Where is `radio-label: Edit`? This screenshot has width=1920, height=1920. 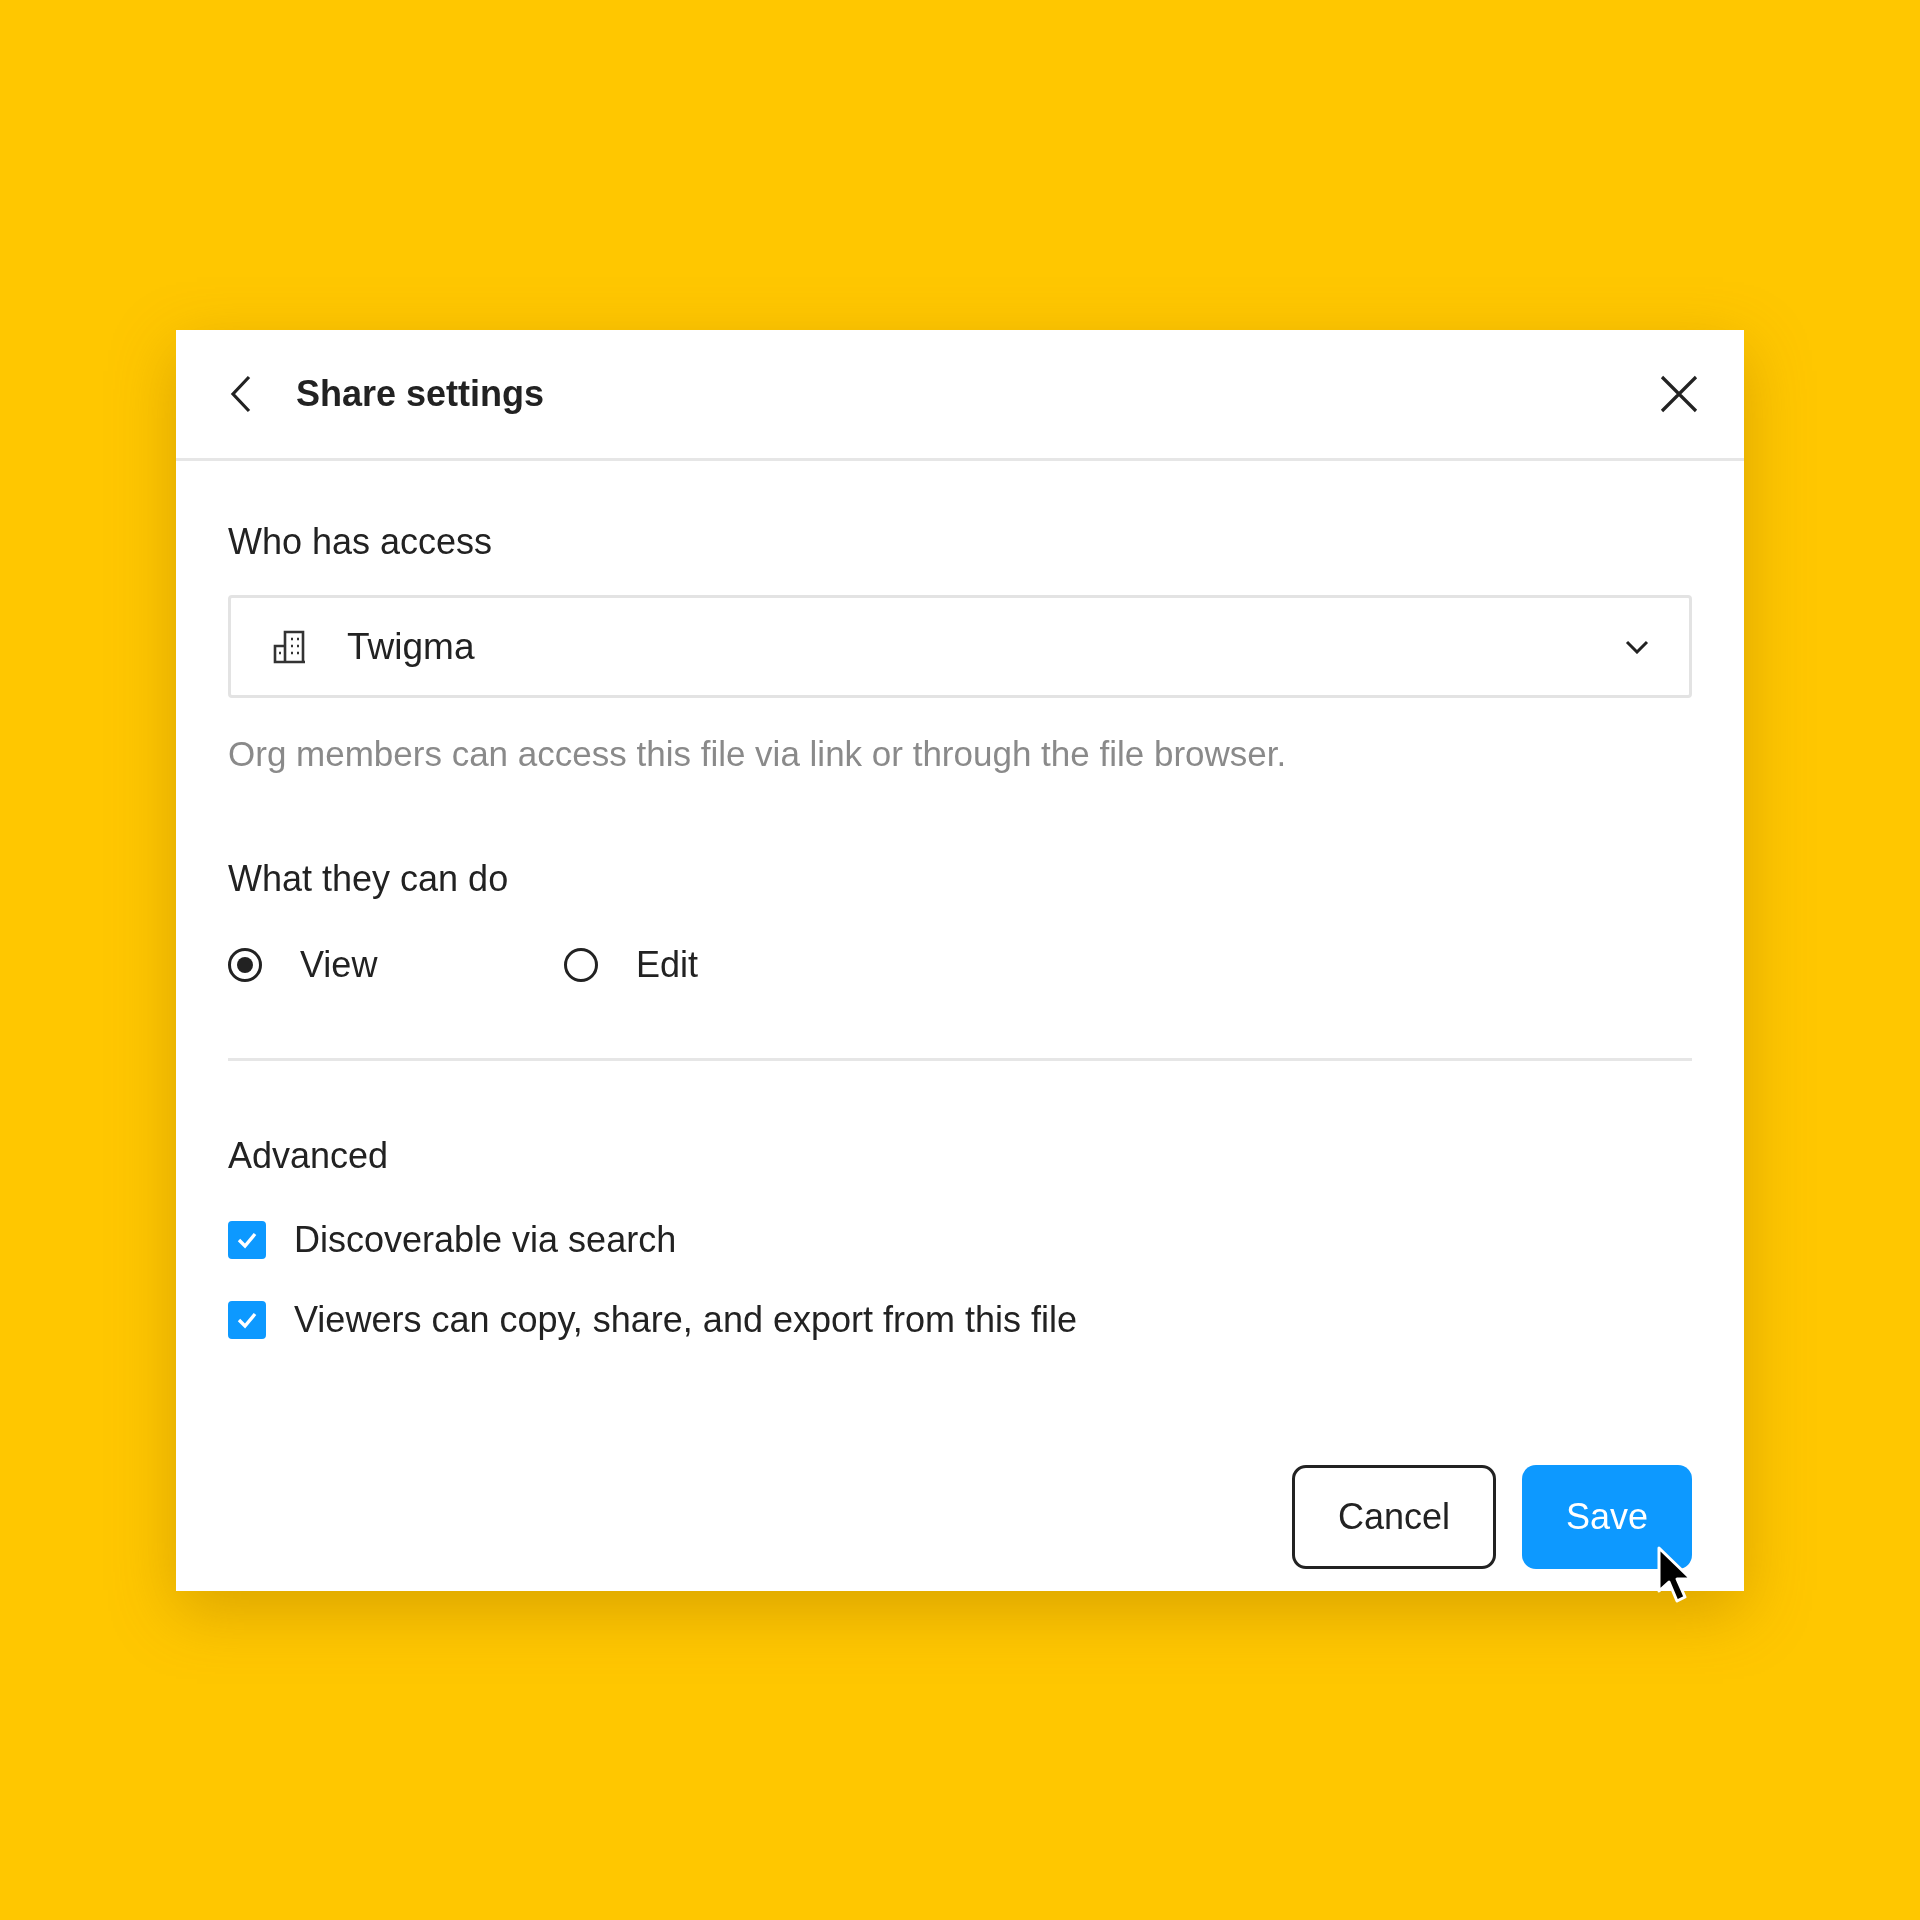 radio-label: Edit is located at coordinates (667, 965).